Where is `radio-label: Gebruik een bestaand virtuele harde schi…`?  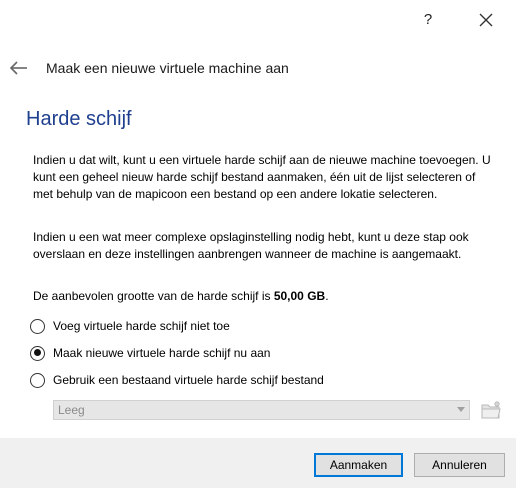
radio-label: Gebruik een bestaand virtuele harde schi… is located at coordinates (188, 380).